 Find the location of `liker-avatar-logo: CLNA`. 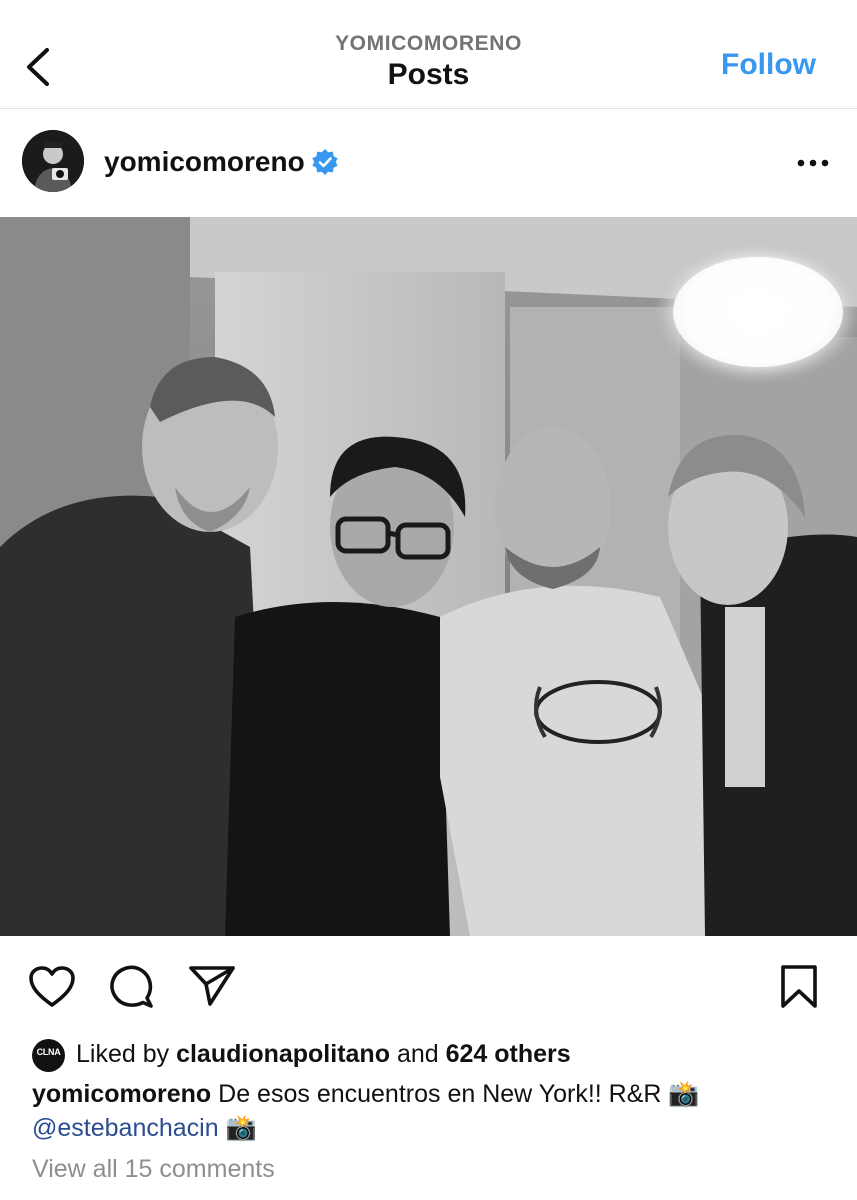

liker-avatar-logo: CLNA is located at coordinates (48, 1052).